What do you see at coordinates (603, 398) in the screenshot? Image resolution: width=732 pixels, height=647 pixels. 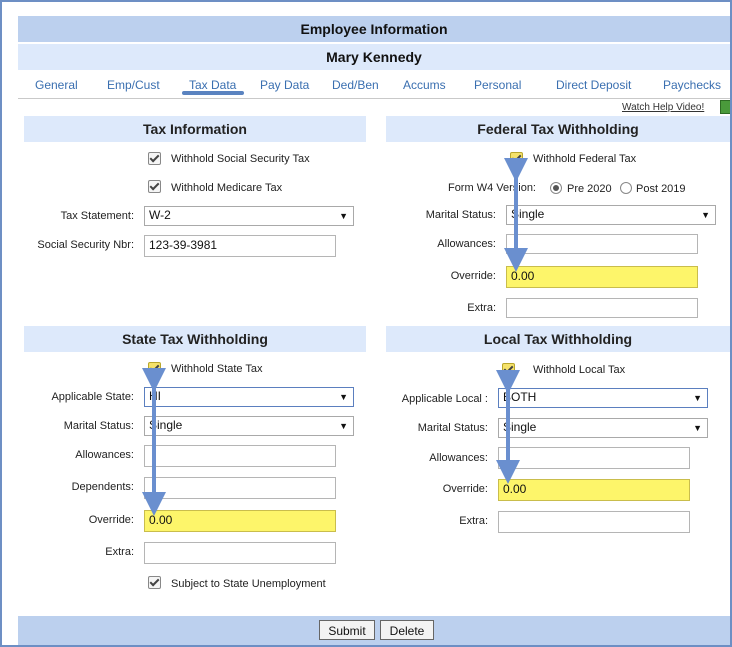 I see `applicable-local-select: BOTH ▼` at bounding box center [603, 398].